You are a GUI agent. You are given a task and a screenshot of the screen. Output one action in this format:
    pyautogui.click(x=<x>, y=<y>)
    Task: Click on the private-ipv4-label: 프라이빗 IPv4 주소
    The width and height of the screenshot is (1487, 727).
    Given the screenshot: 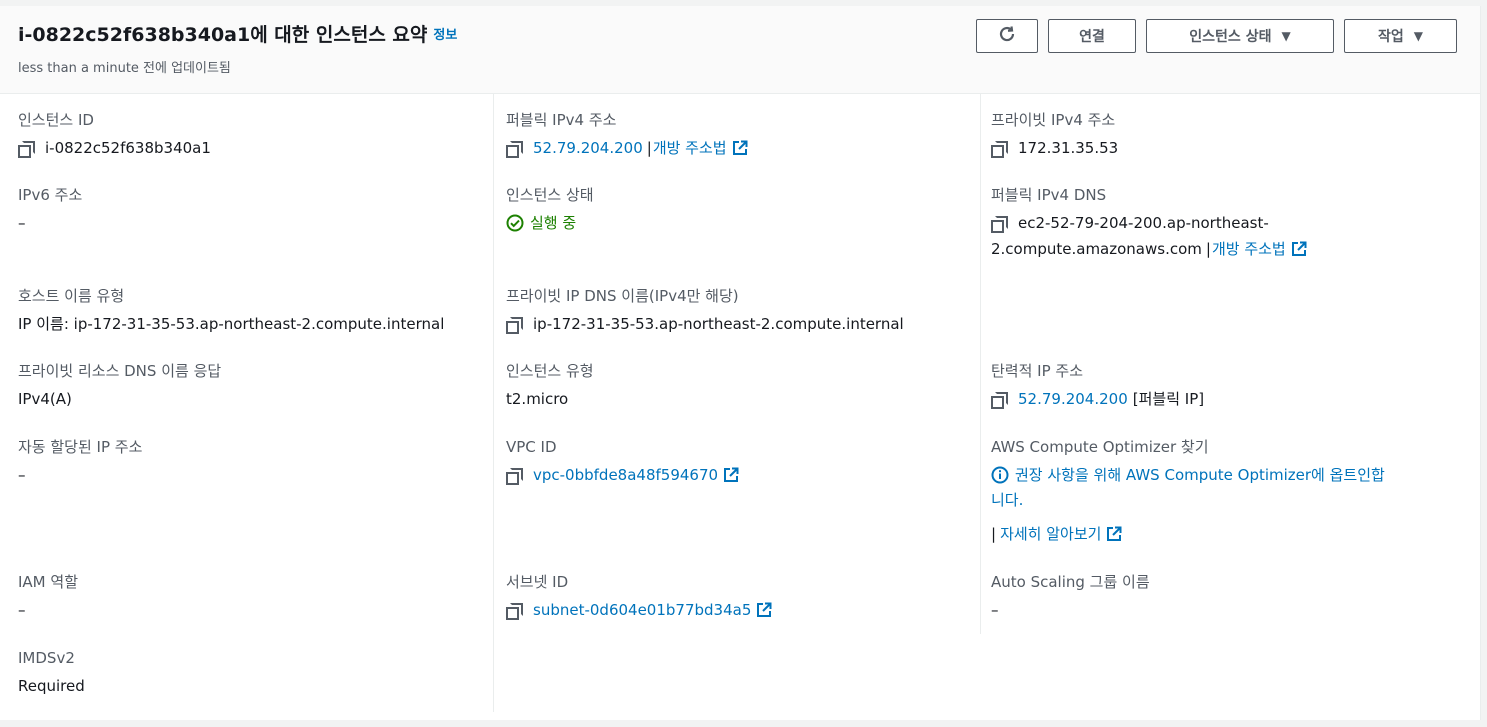 What is the action you would take?
    pyautogui.click(x=1053, y=120)
    